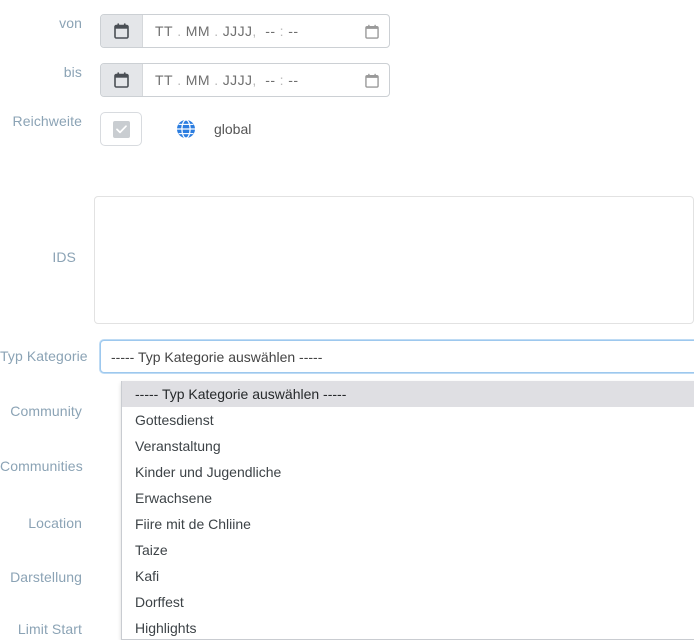 The image size is (694, 640). Describe the element at coordinates (217, 356) in the screenshot. I see `typ-kategorie-selected-value: ----- Typ Kategorie auswählen -----` at that location.